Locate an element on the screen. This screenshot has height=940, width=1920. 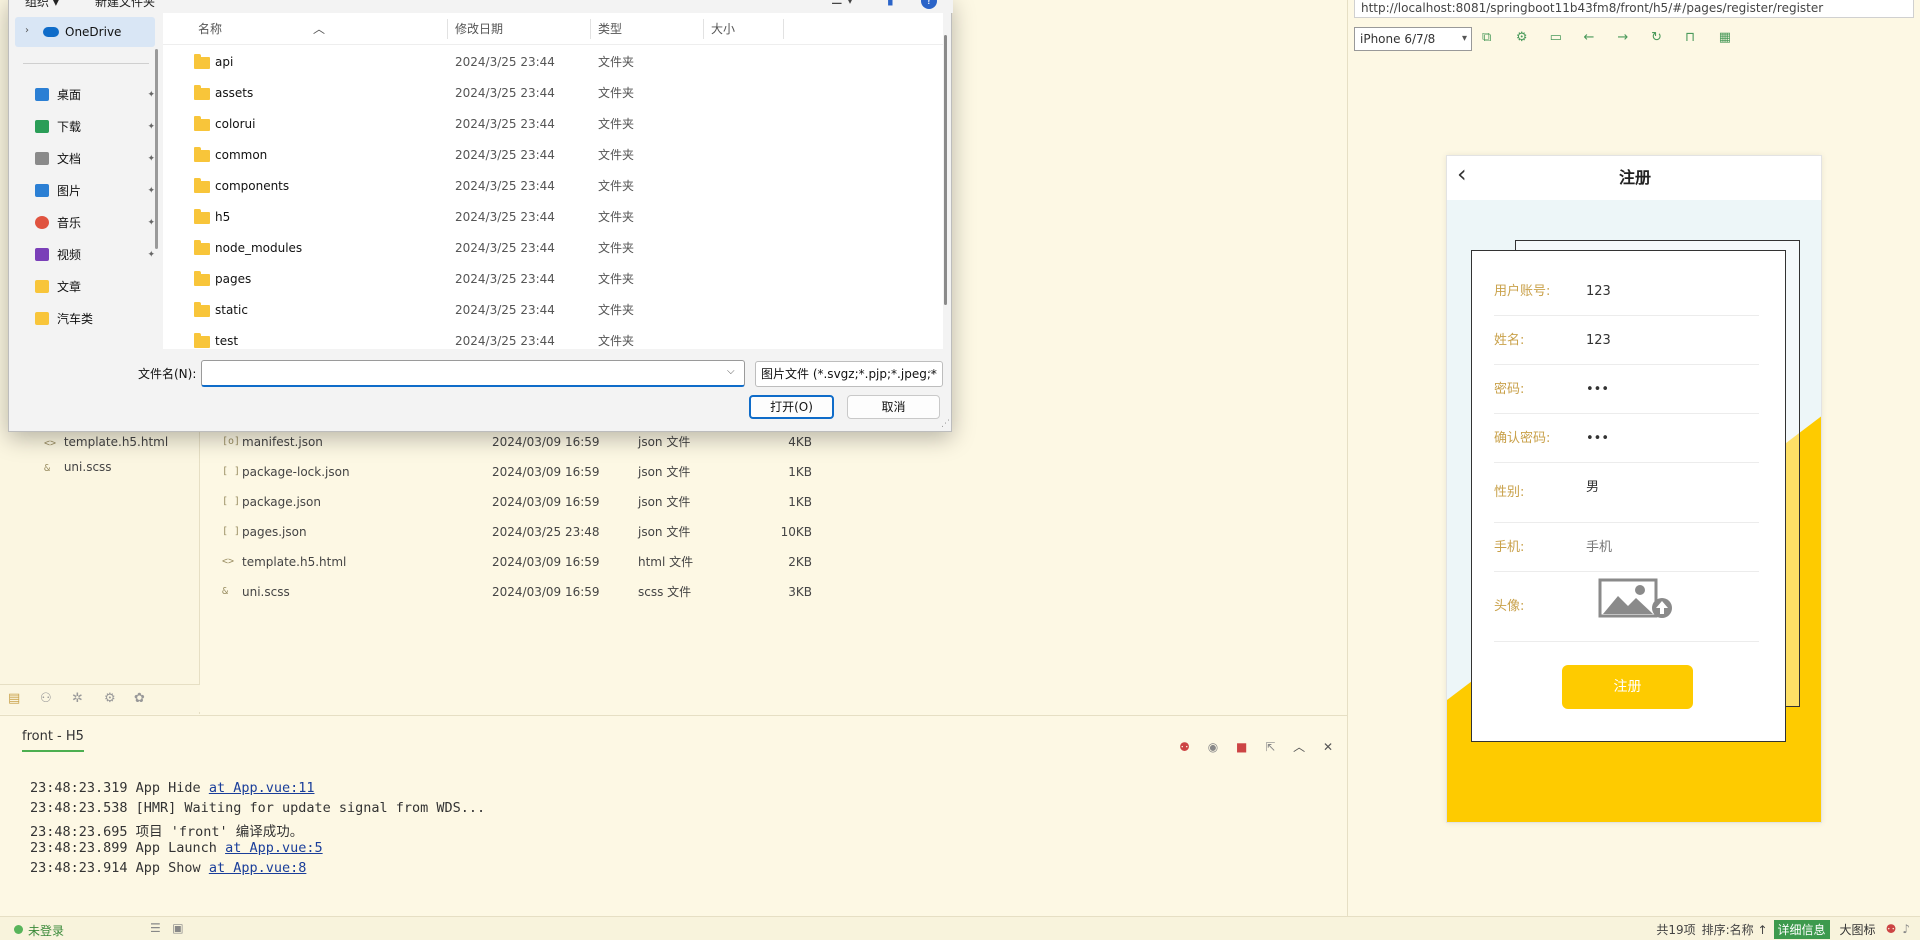
form-row-gender: 性别: 男 is located at coordinates (1626, 493).